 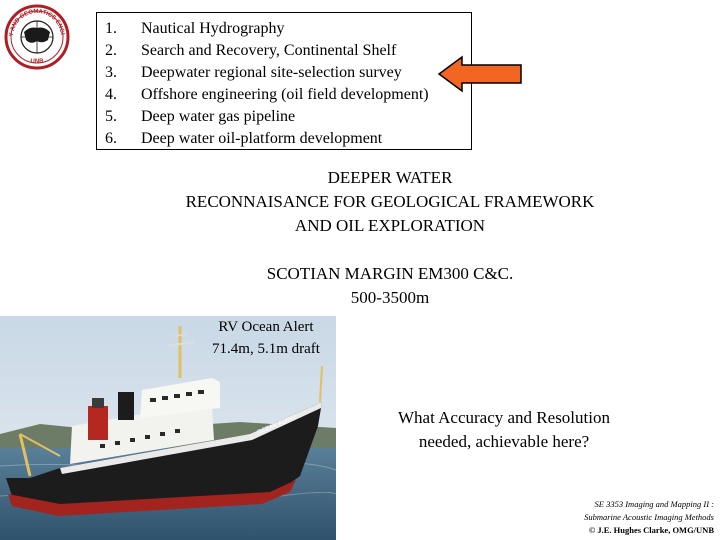 I want to click on survey-area-line: SCOTIAN MARGIN EM300 C&C., so click(x=390, y=273).